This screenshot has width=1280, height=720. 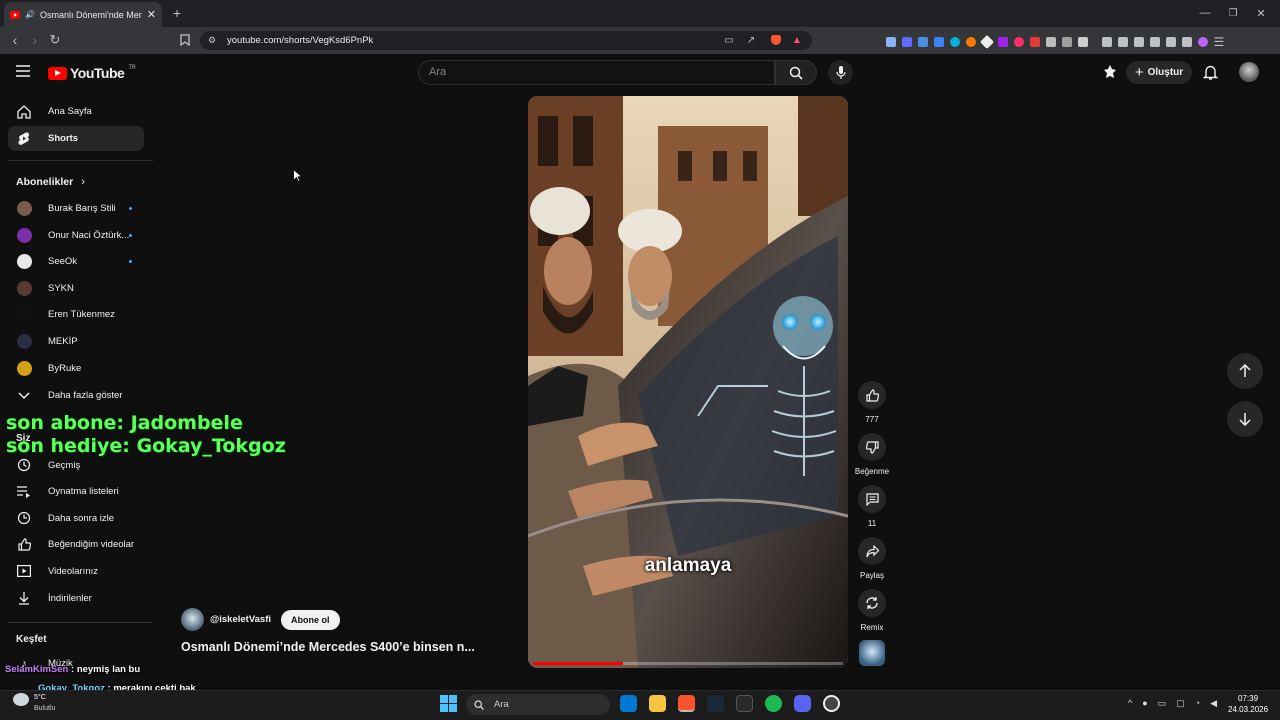 I want to click on subscription-item: Burak Barış Stili, so click(x=76, y=208).